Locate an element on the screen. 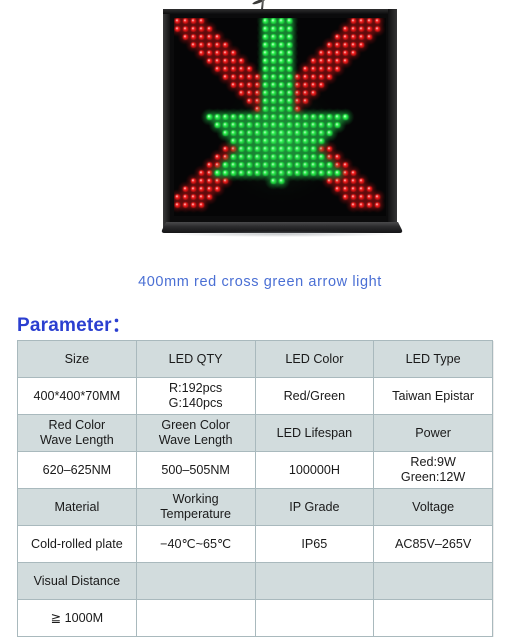 The width and height of the screenshot is (520, 637). table-row: 620–625NM 500–505NM 100000H Red:9W Green:12W is located at coordinates (255, 470).